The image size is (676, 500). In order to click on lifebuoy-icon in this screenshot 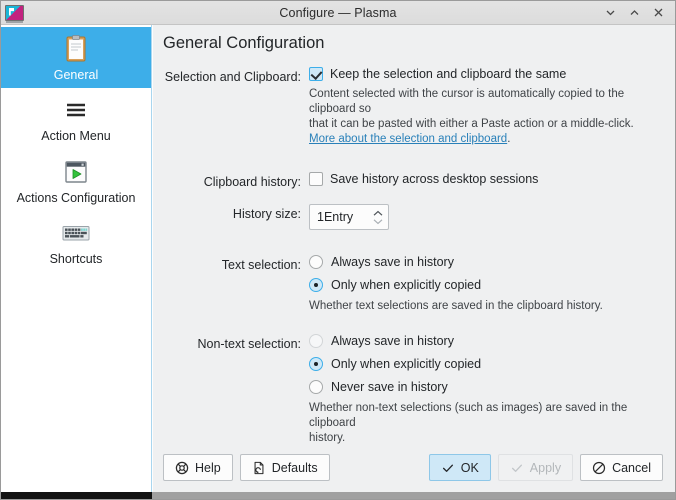, I will do `click(182, 468)`.